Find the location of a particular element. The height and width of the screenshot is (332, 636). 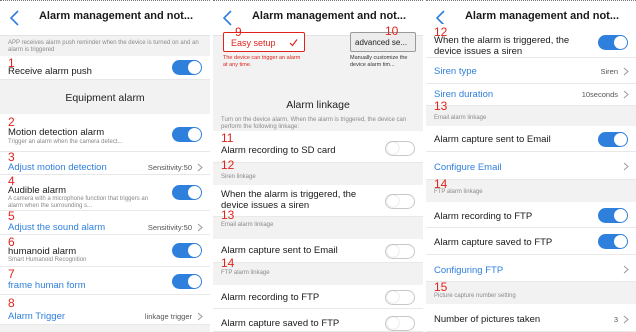

receive-push-row: 1 Receive alarm push is located at coordinates (105, 68).